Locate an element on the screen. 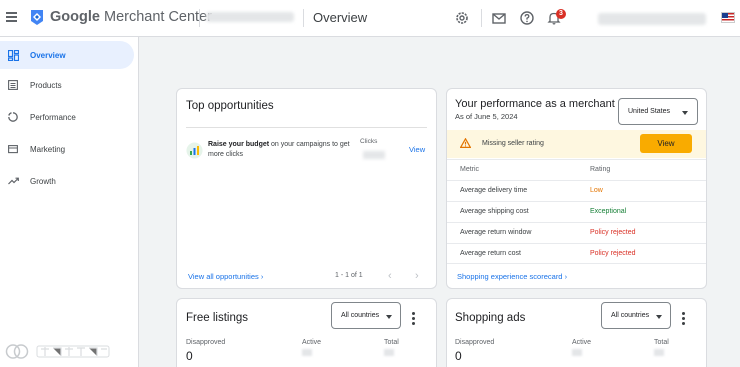 This screenshot has height=367, width=740. app-title: Google Merchant Center is located at coordinates (131, 17).